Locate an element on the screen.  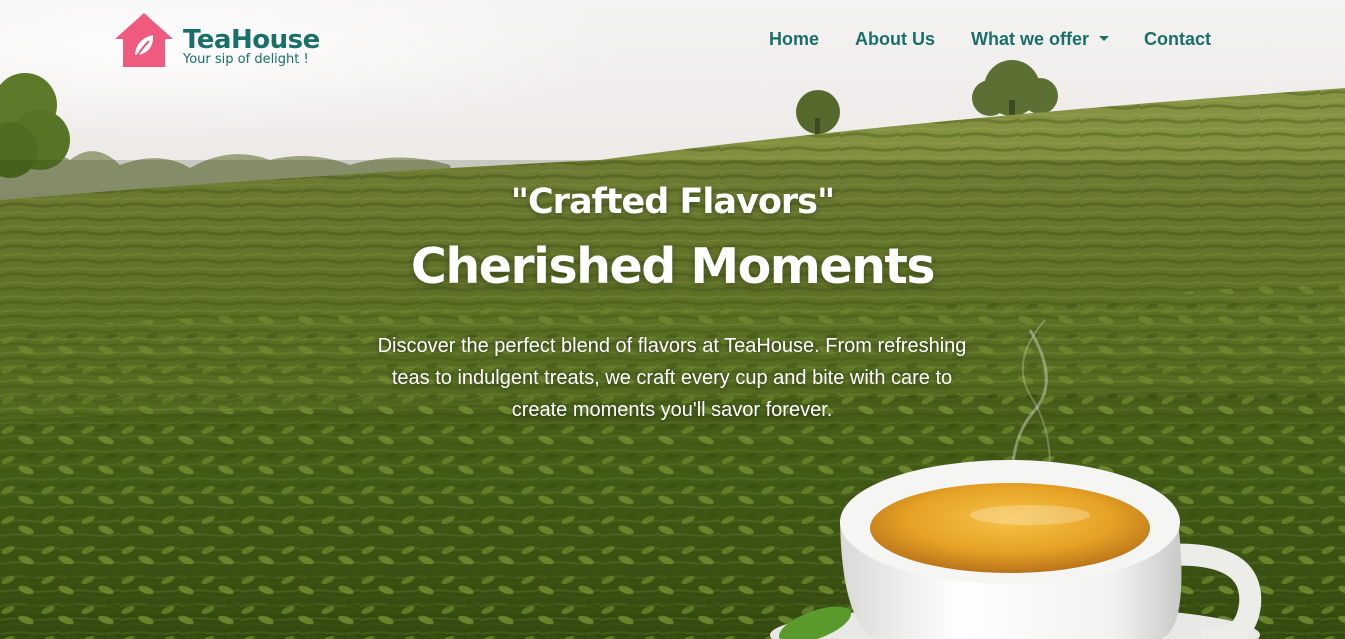
nav-home-label: Home is located at coordinates (794, 39).